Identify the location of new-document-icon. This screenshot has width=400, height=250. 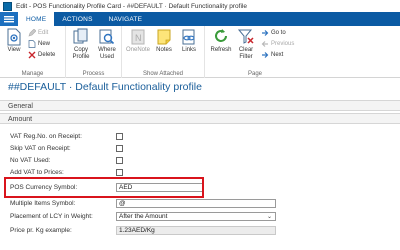
(32, 44).